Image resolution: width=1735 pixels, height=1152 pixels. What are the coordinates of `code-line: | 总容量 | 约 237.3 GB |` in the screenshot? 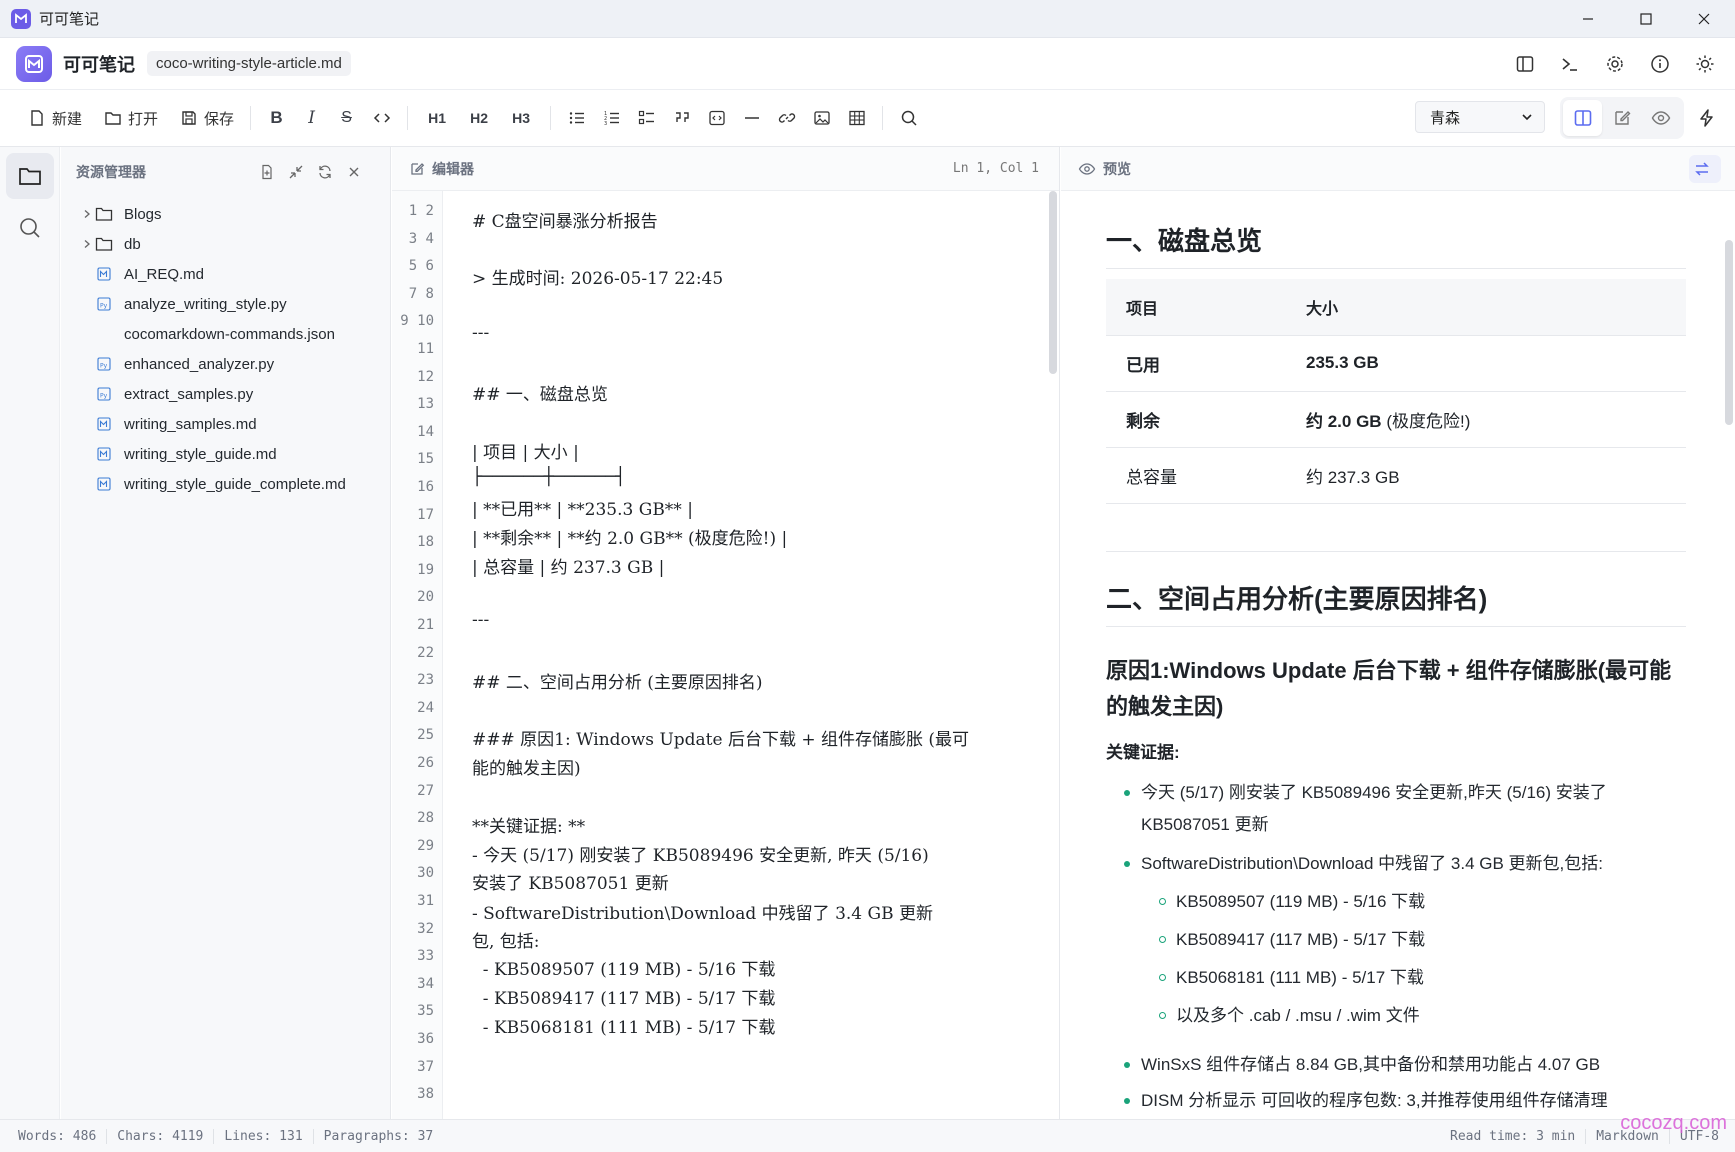 It's located at (568, 568).